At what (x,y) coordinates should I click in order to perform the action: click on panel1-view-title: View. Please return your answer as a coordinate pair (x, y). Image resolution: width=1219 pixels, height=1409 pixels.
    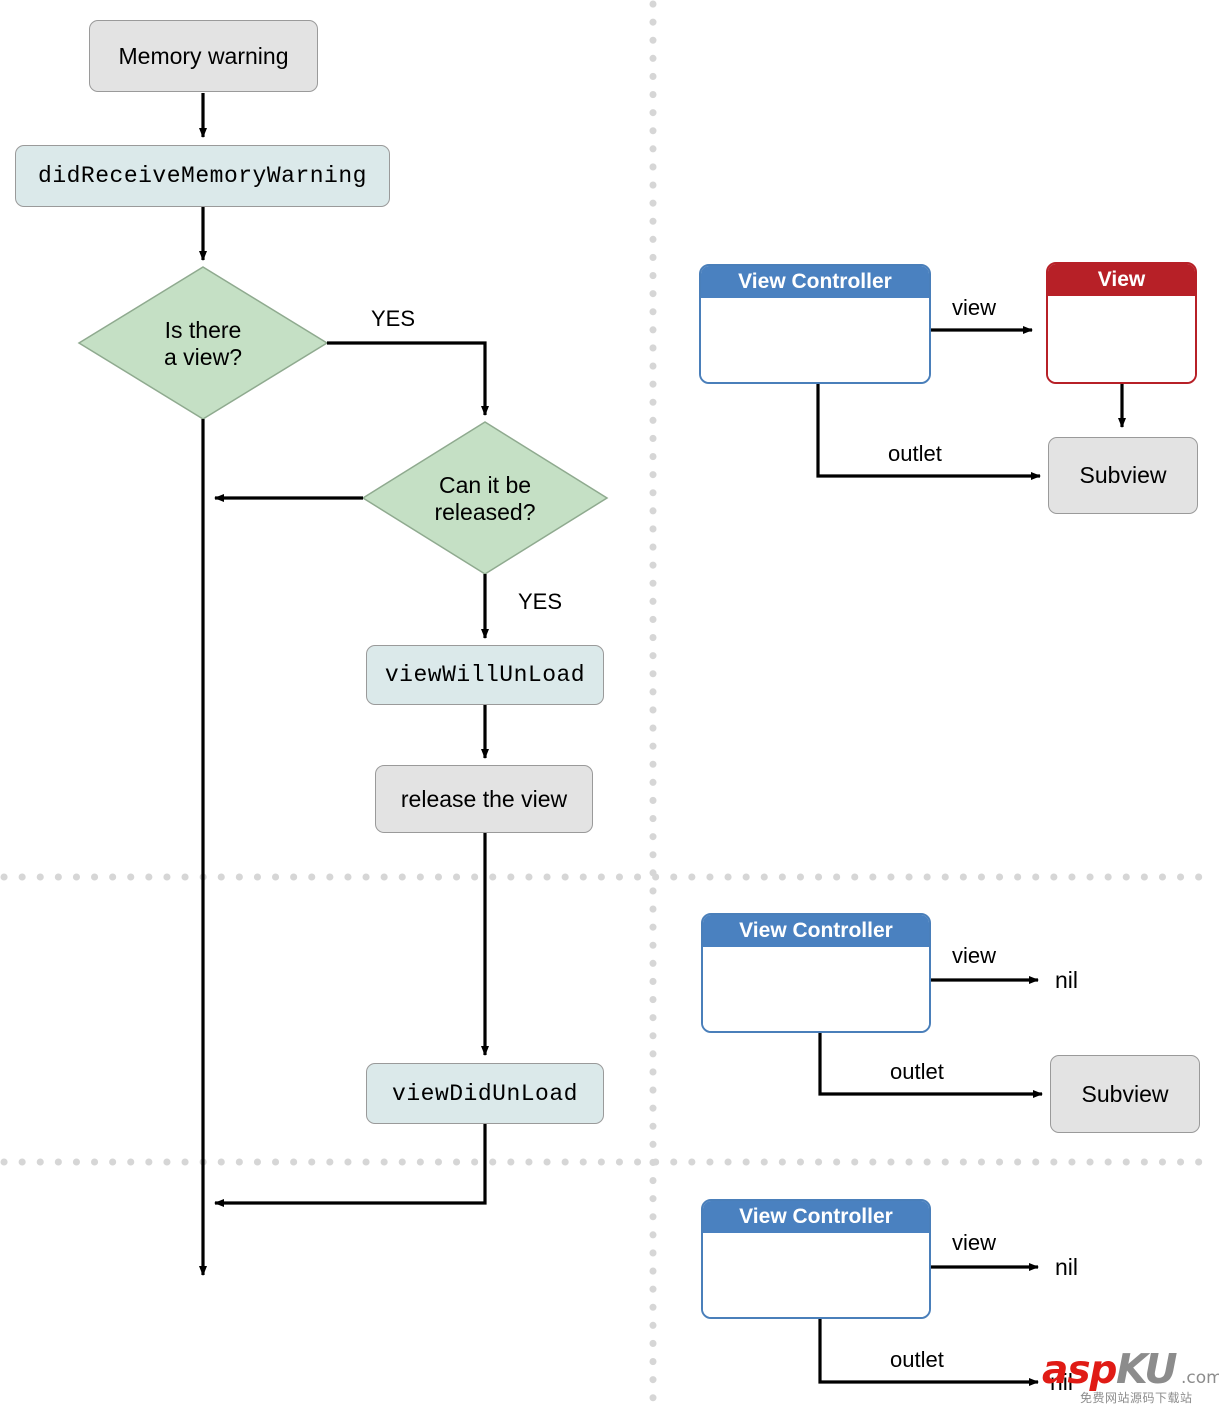
    Looking at the image, I should click on (1121, 280).